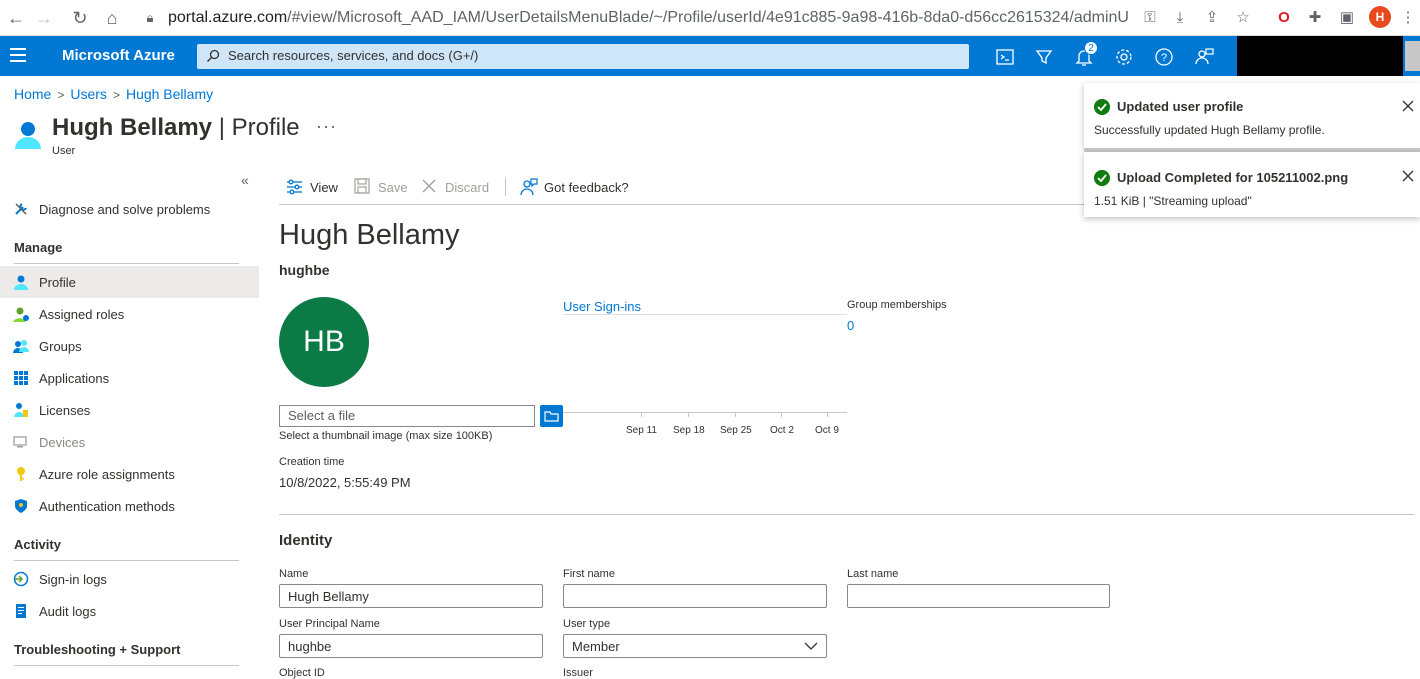  What do you see at coordinates (1150, 18) in the screenshot?
I see `key-icon: ⚿` at bounding box center [1150, 18].